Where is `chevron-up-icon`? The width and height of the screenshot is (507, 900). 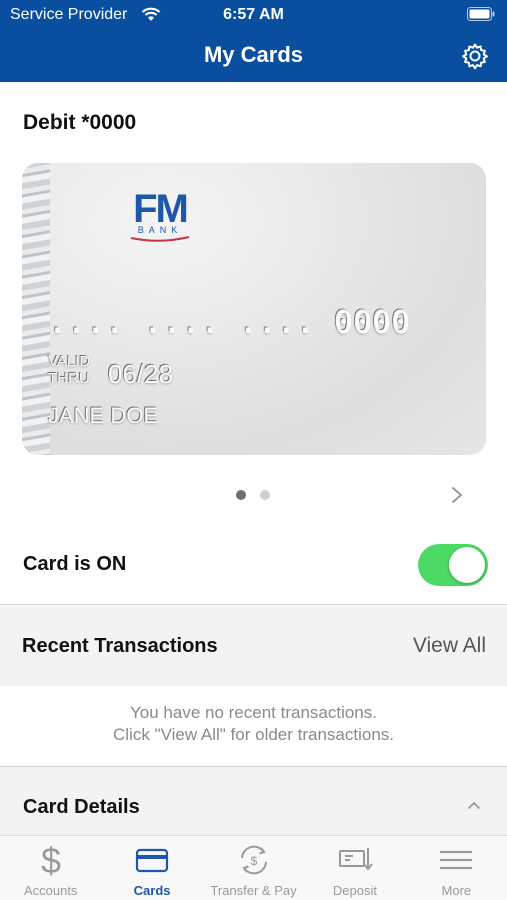 chevron-up-icon is located at coordinates (474, 805).